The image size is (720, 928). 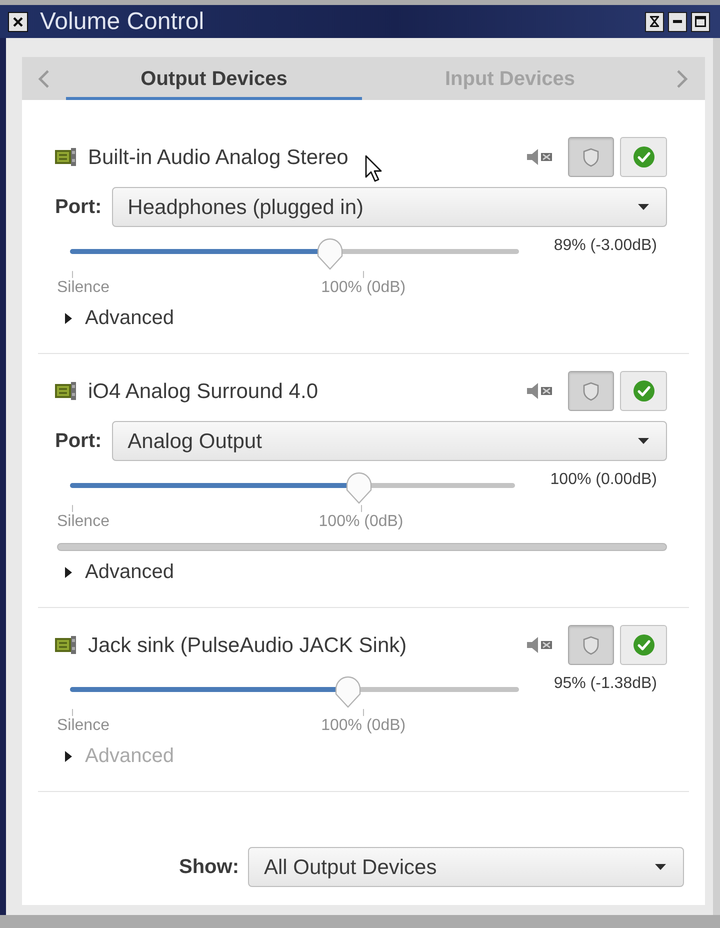 I want to click on window-title: Volume Control, so click(x=122, y=22).